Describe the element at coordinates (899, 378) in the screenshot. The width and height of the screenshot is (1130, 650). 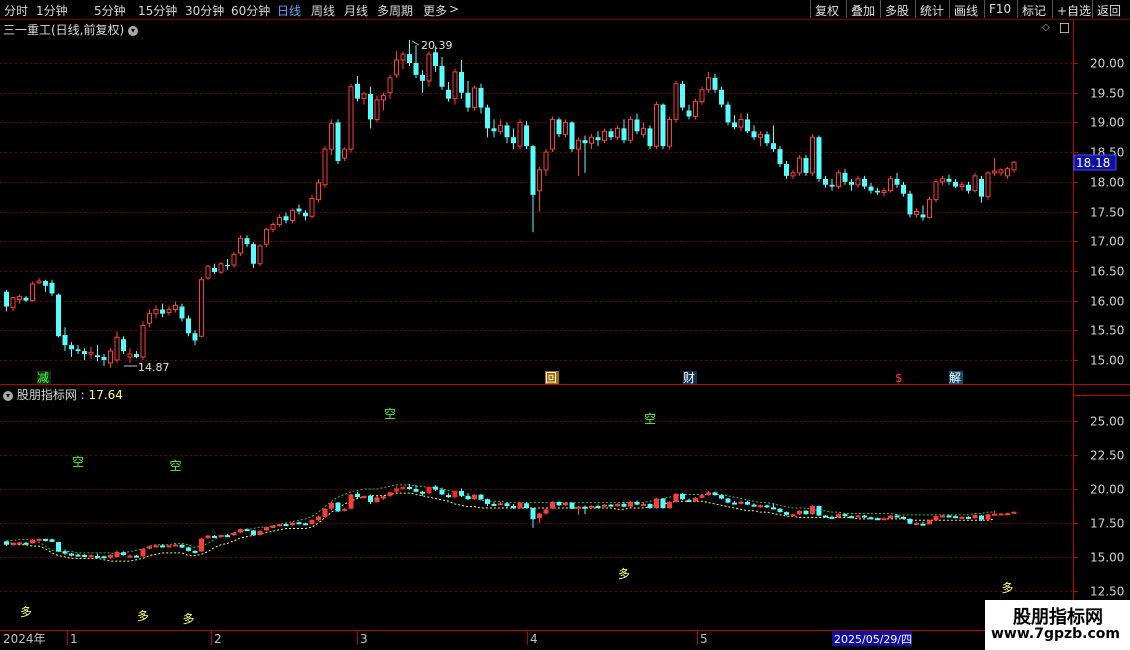
I see `marker-dollar: $` at that location.